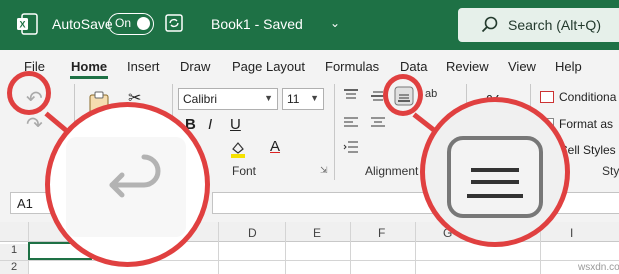  Describe the element at coordinates (228, 99) in the screenshot. I see `font-name-select: Calibri ▼` at that location.